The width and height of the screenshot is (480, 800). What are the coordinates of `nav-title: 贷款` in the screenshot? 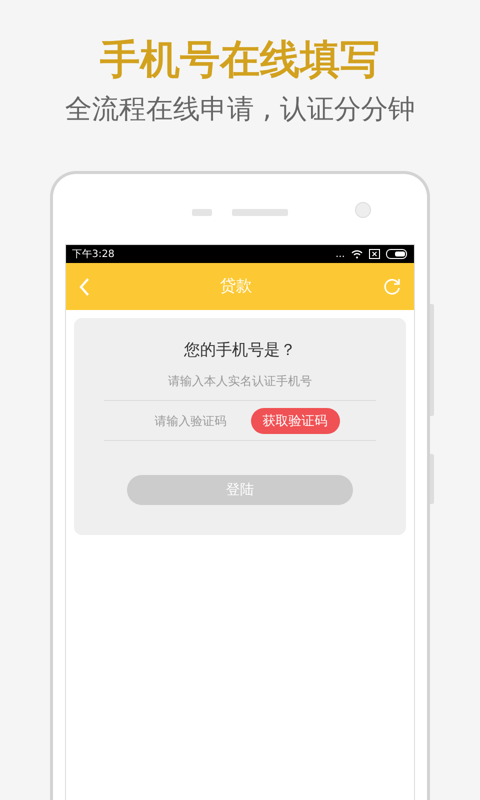 It's located at (236, 286).